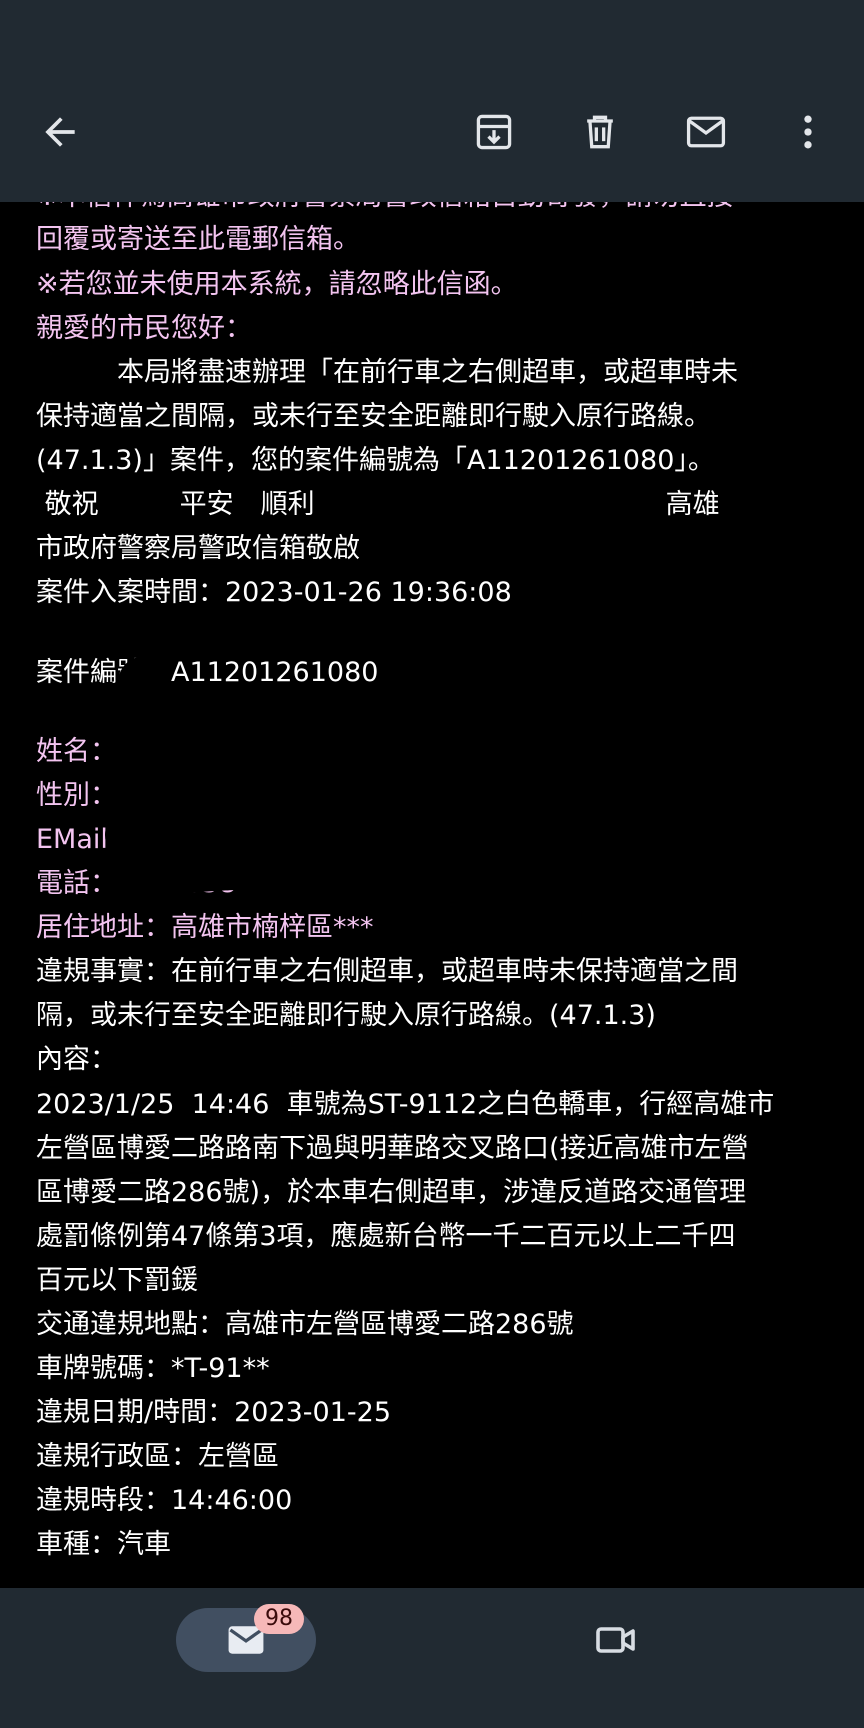 Image resolution: width=864 pixels, height=1728 pixels. I want to click on trash-icon, so click(600, 132).